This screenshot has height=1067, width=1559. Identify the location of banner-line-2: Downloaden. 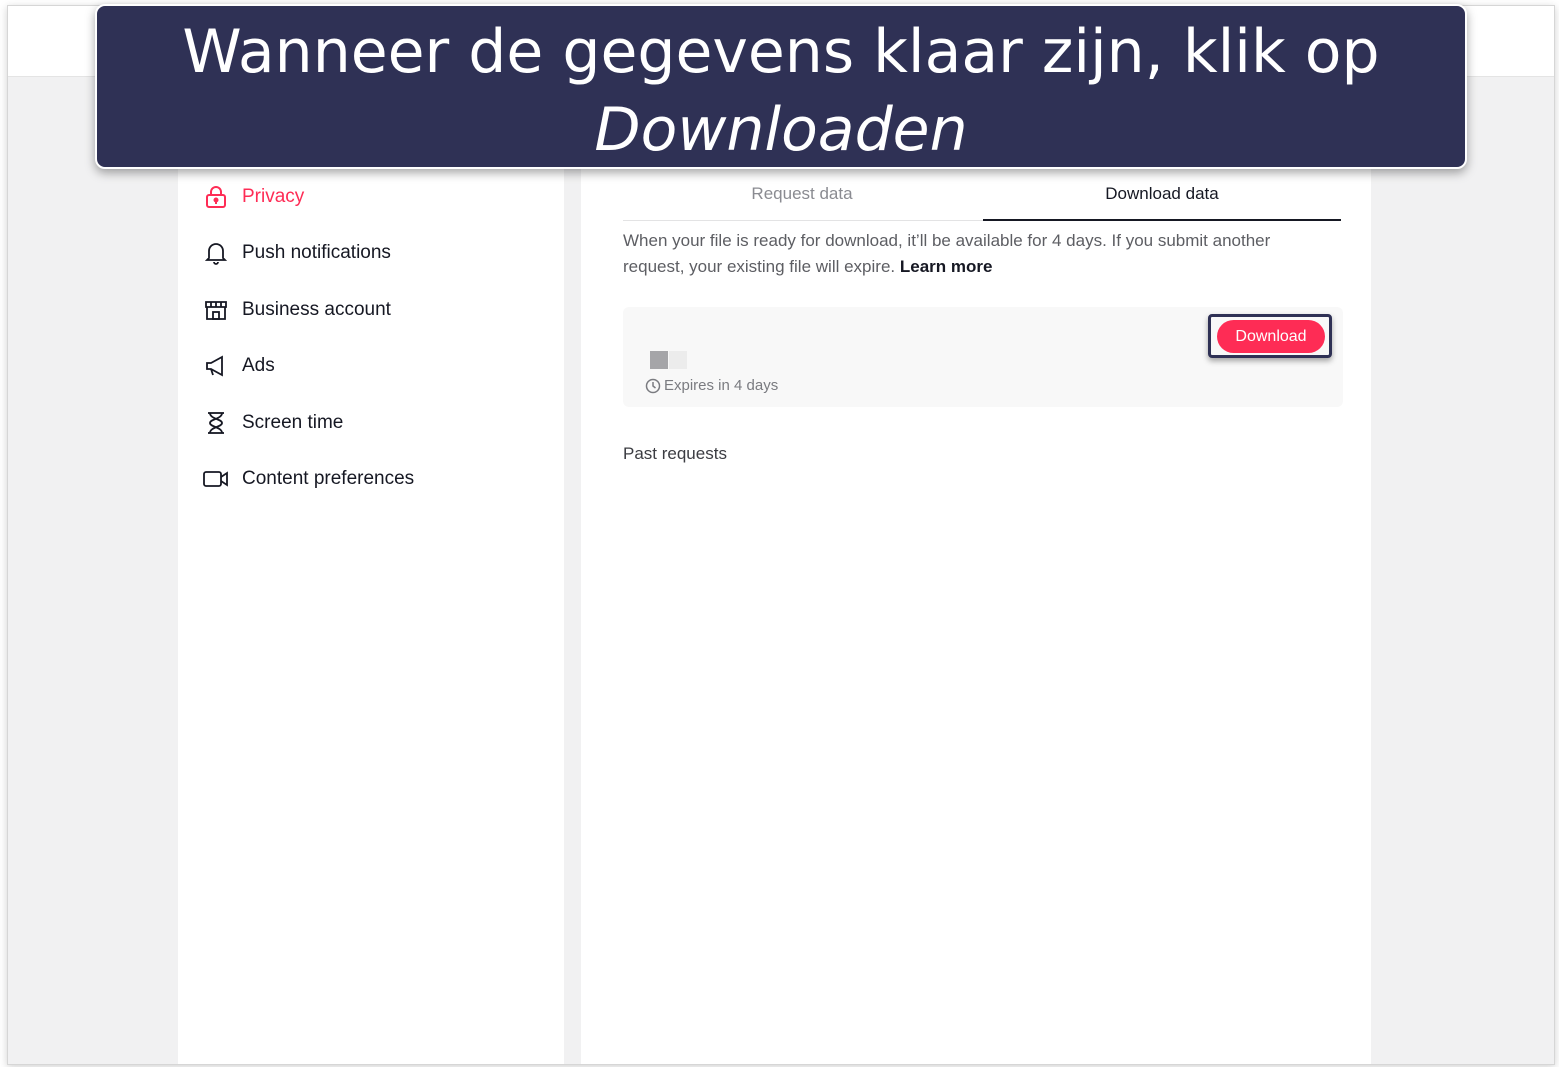
(781, 130).